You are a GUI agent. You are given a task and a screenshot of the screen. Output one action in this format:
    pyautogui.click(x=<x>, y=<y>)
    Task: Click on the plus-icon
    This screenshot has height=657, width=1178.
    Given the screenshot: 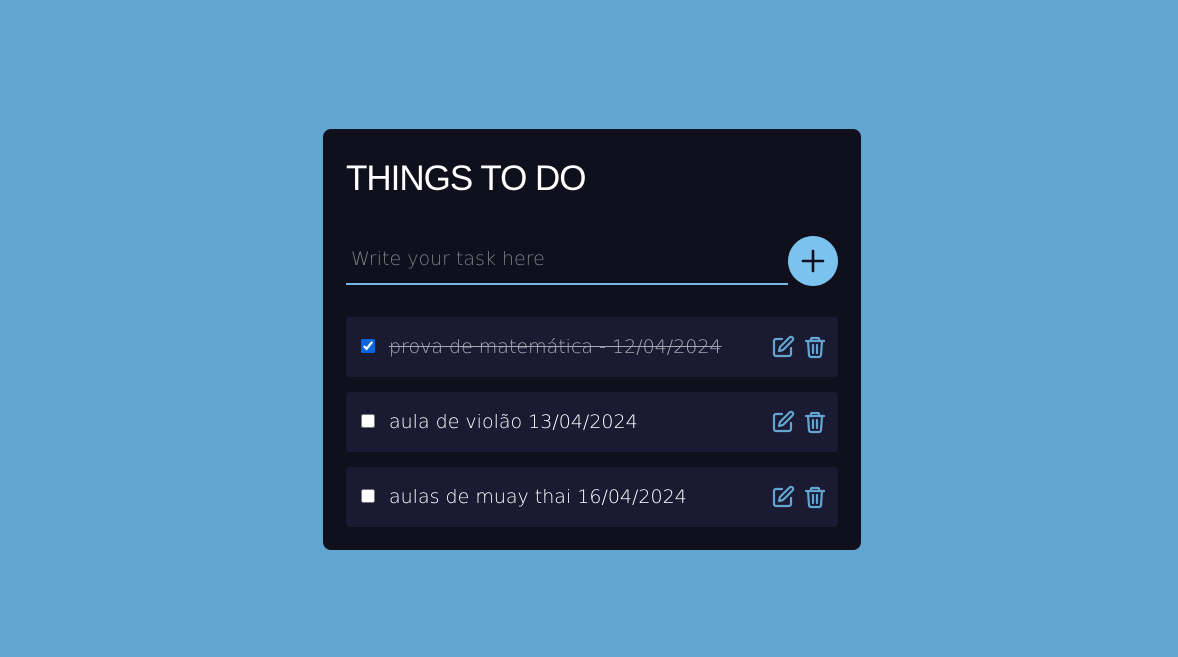 What is the action you would take?
    pyautogui.click(x=813, y=261)
    